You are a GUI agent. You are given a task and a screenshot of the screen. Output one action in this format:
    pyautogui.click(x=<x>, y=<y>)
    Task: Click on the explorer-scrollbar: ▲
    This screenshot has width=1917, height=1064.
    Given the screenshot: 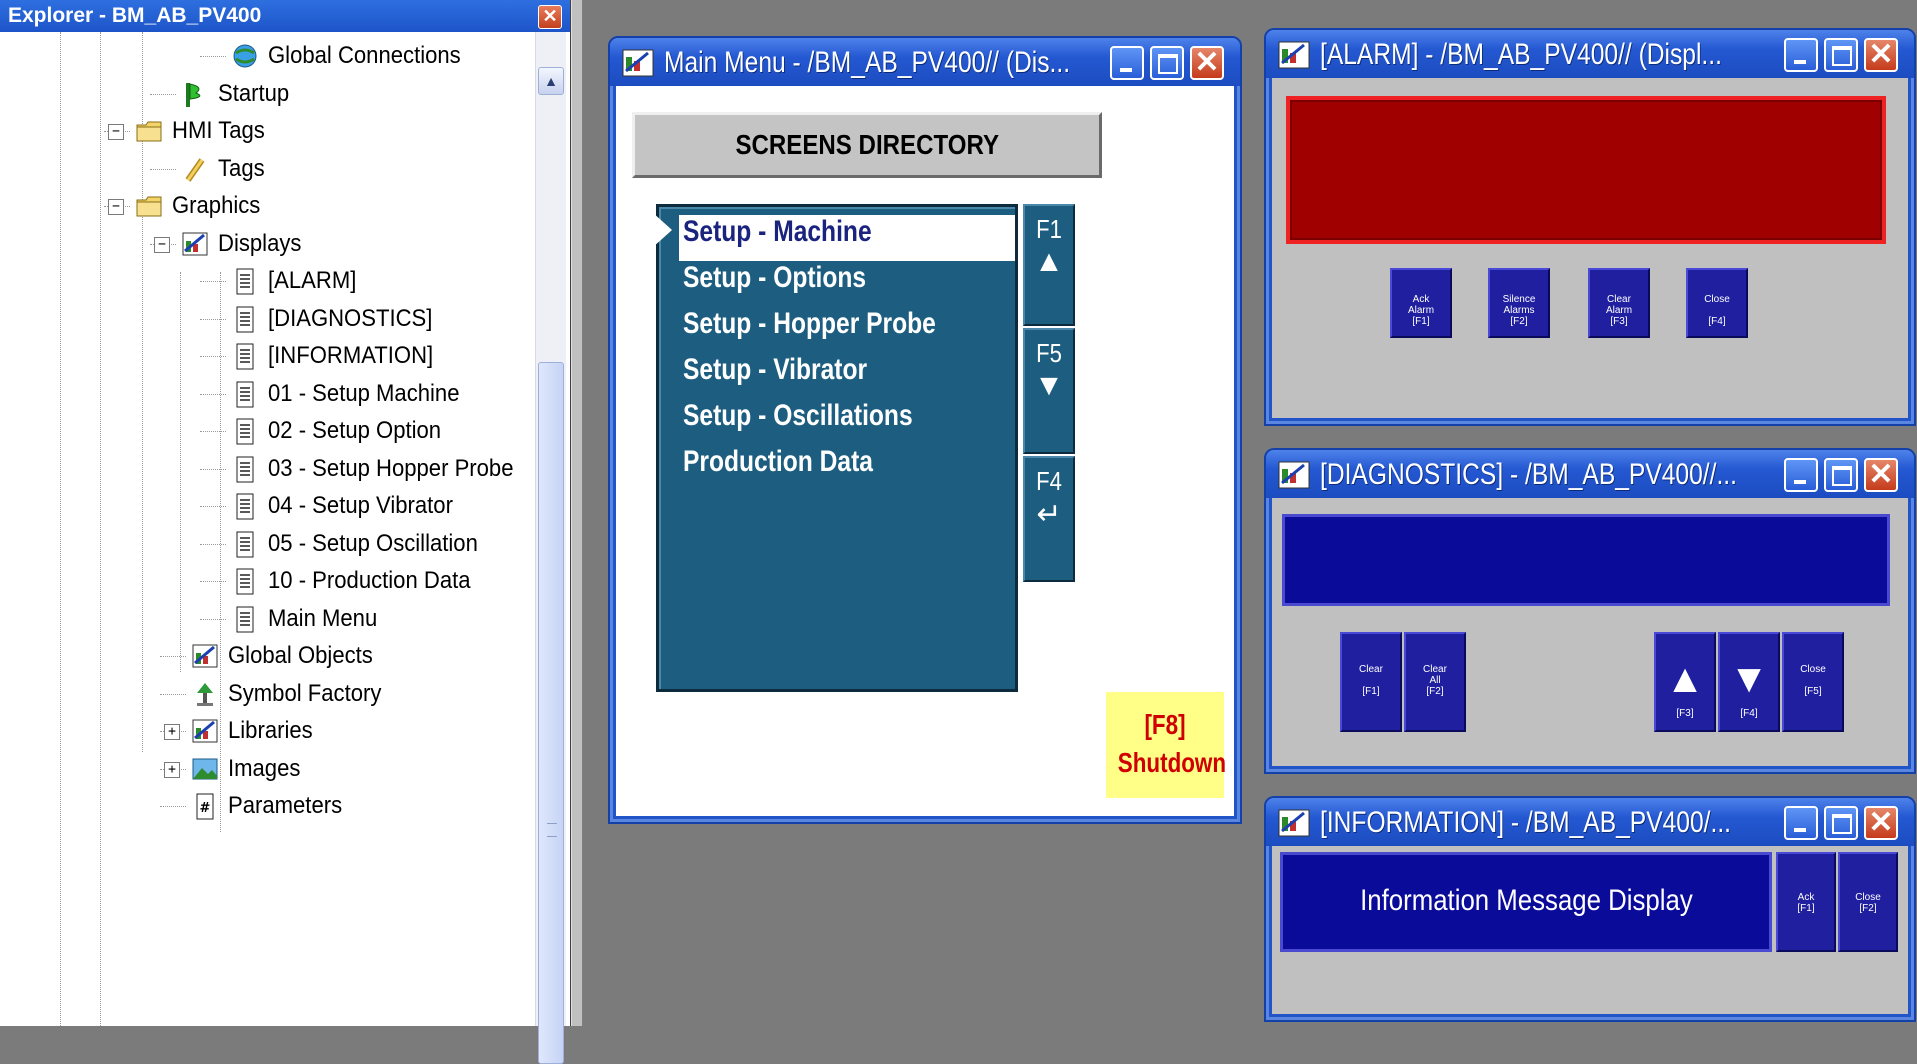 What is the action you would take?
    pyautogui.click(x=550, y=548)
    